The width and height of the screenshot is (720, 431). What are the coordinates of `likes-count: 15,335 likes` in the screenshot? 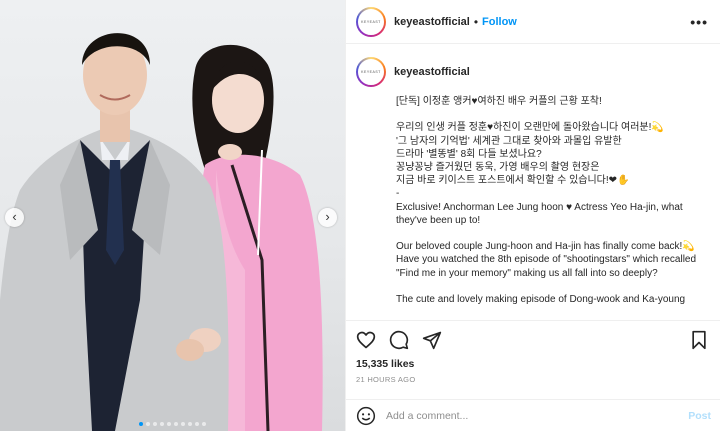 It's located at (533, 364).